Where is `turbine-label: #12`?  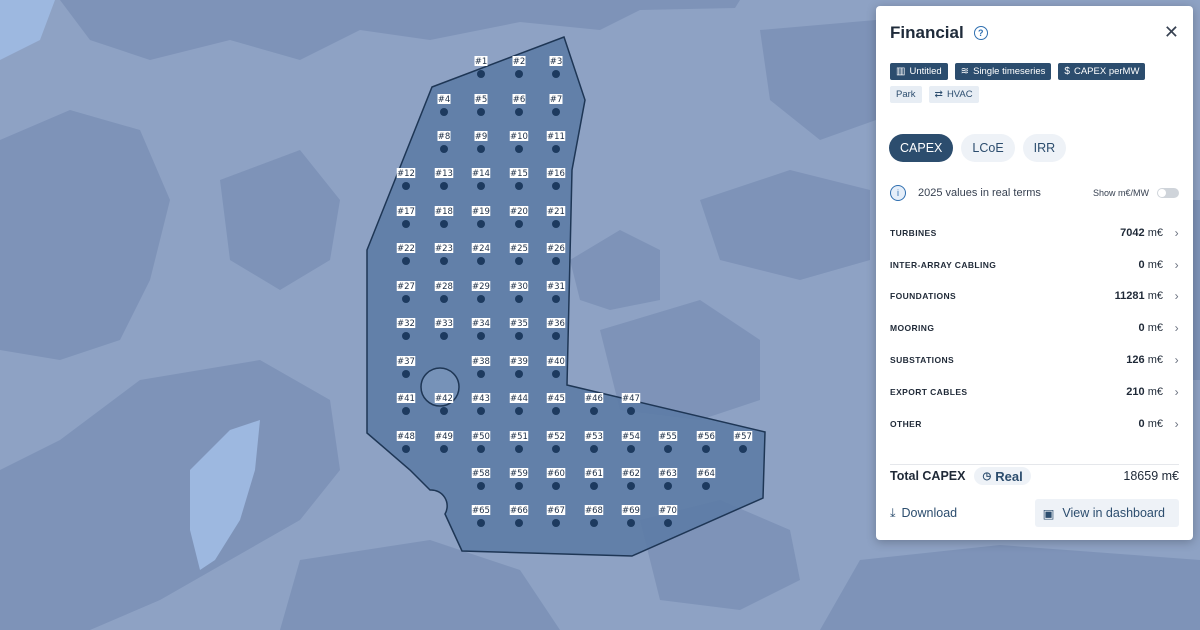
turbine-label: #12 is located at coordinates (406, 174).